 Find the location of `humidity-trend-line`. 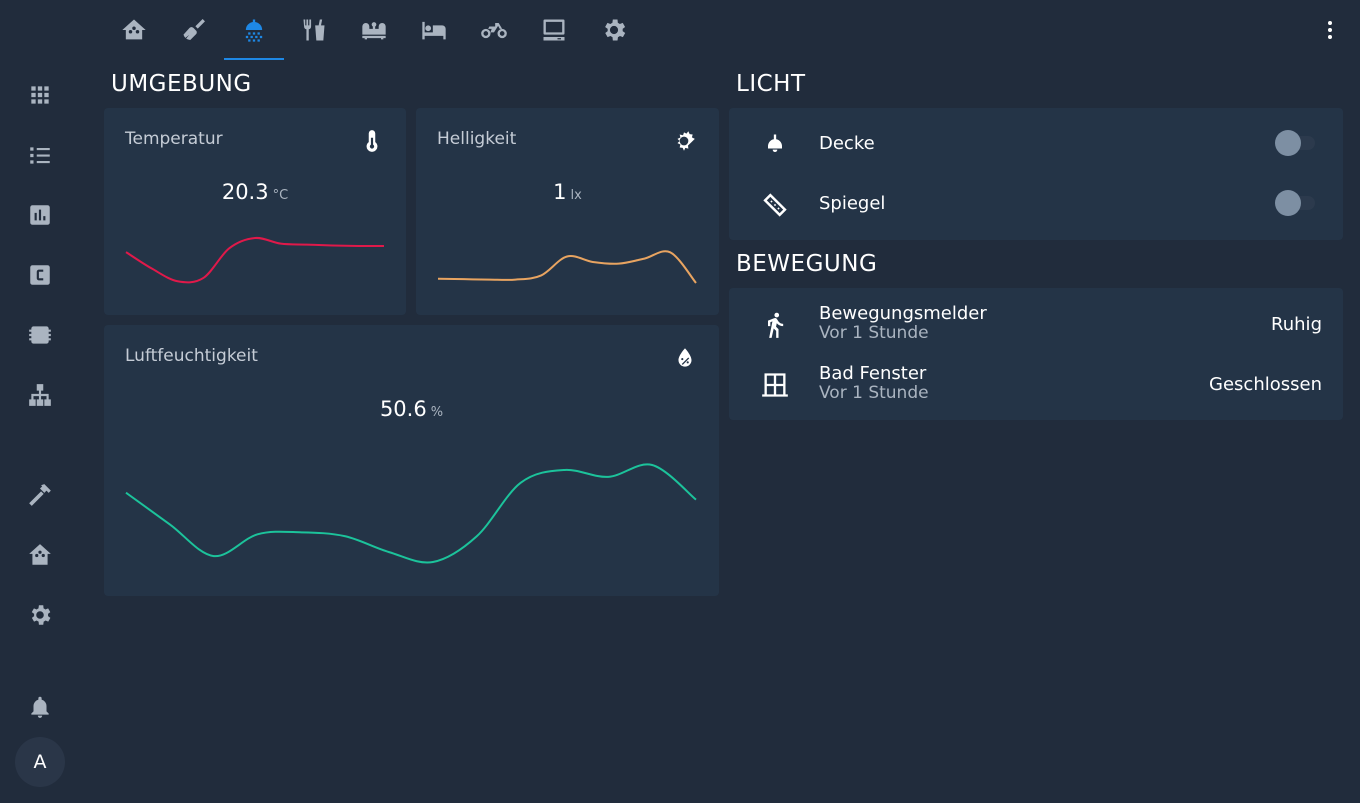

humidity-trend-line is located at coordinates (411, 513).